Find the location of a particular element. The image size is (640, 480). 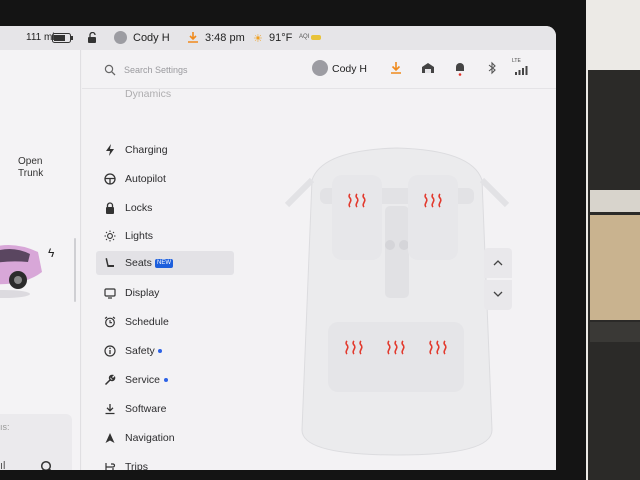

weather-sun-icon: ☀ is located at coordinates (258, 39).